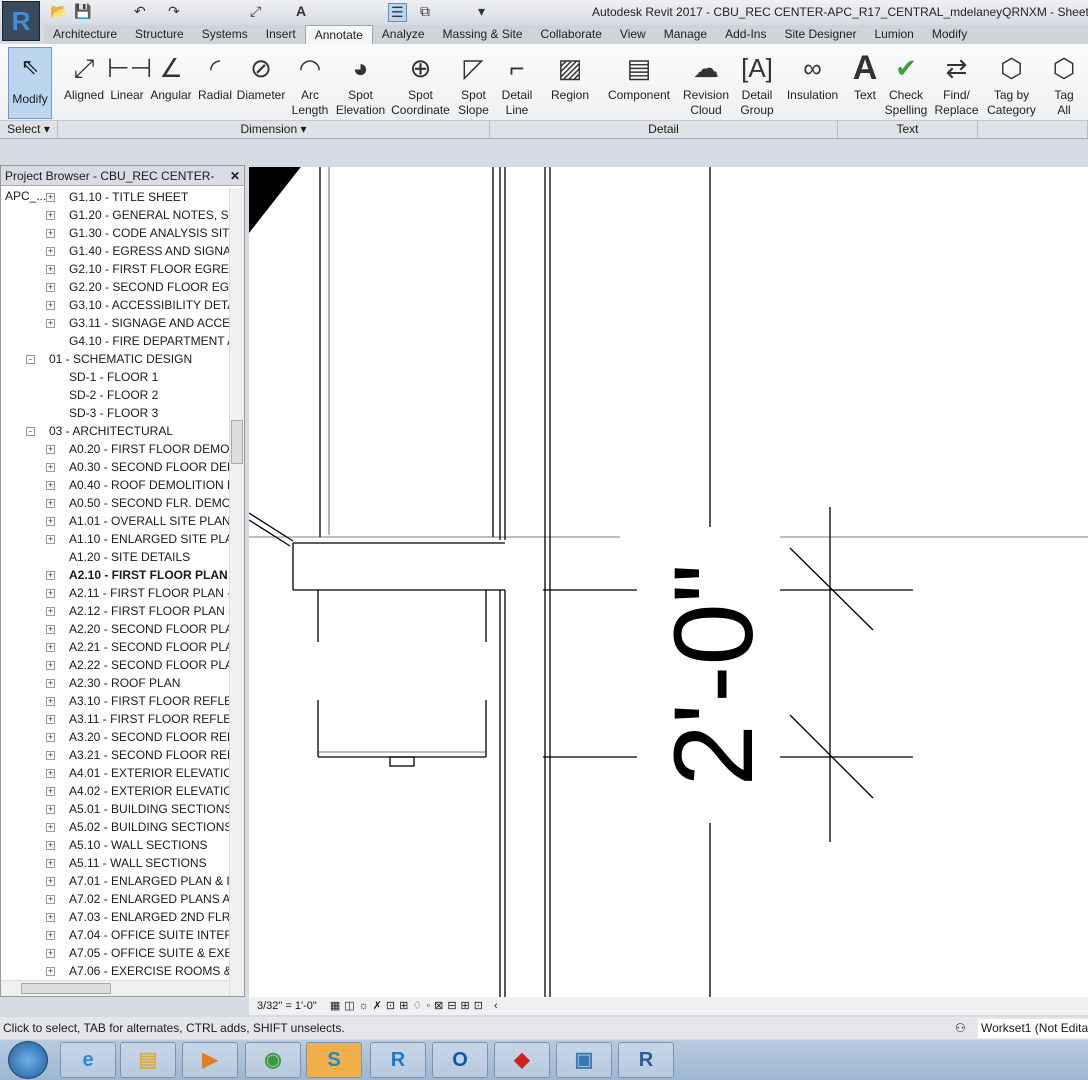 The width and height of the screenshot is (1088, 1080). Describe the element at coordinates (140, 11) in the screenshot. I see `undo-icon: ↶` at that location.